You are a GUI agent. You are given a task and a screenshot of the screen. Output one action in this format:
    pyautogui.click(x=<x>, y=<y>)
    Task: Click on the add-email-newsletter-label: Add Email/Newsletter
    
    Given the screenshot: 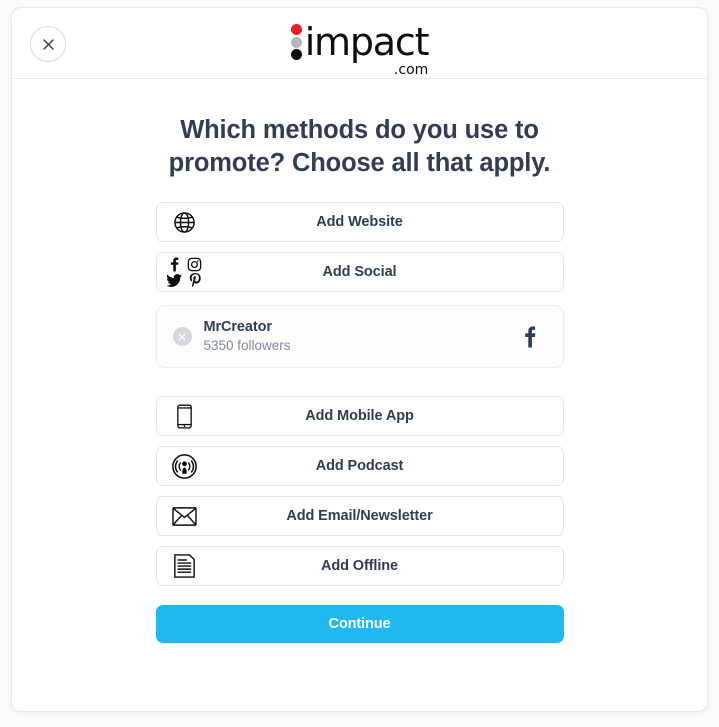 What is the action you would take?
    pyautogui.click(x=359, y=516)
    